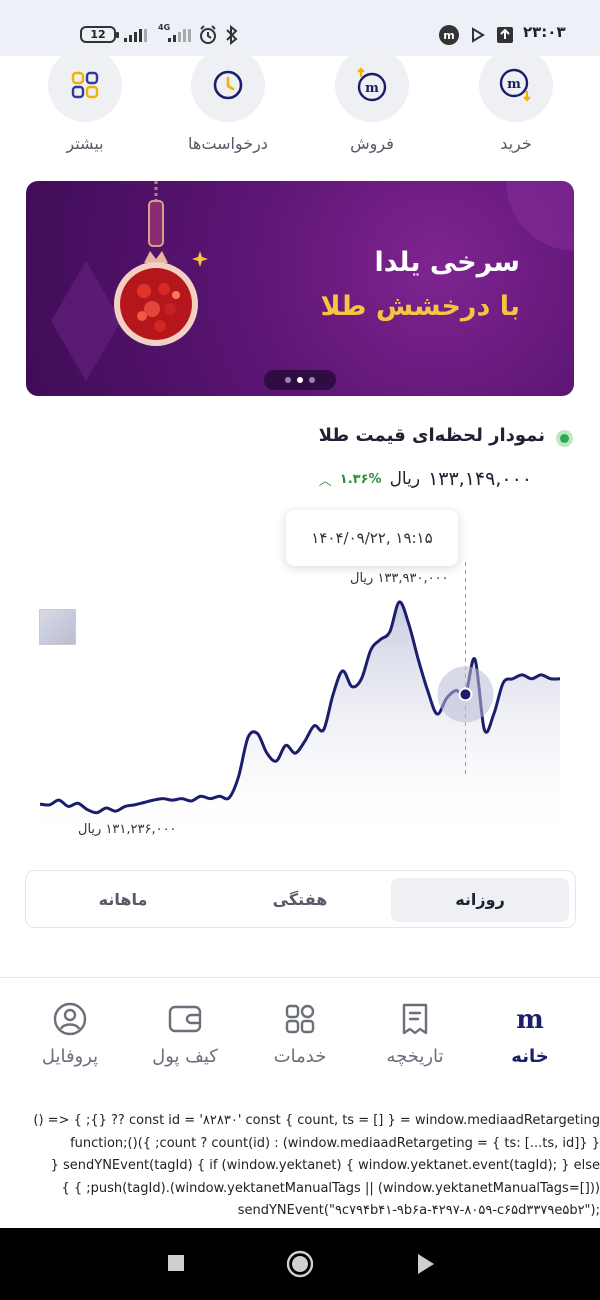 The width and height of the screenshot is (600, 1300). Describe the element at coordinates (232, 35) in the screenshot. I see `bluetooth-icon` at that location.